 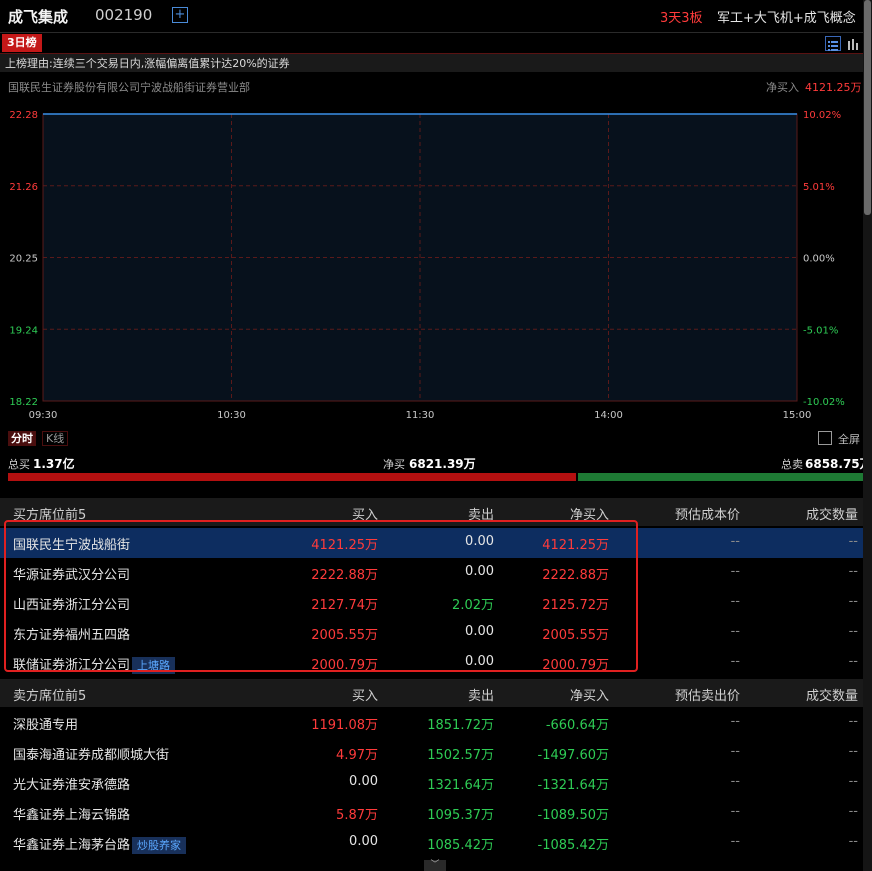 What do you see at coordinates (23, 402) in the screenshot?
I see `price-tick-label: 18.22` at bounding box center [23, 402].